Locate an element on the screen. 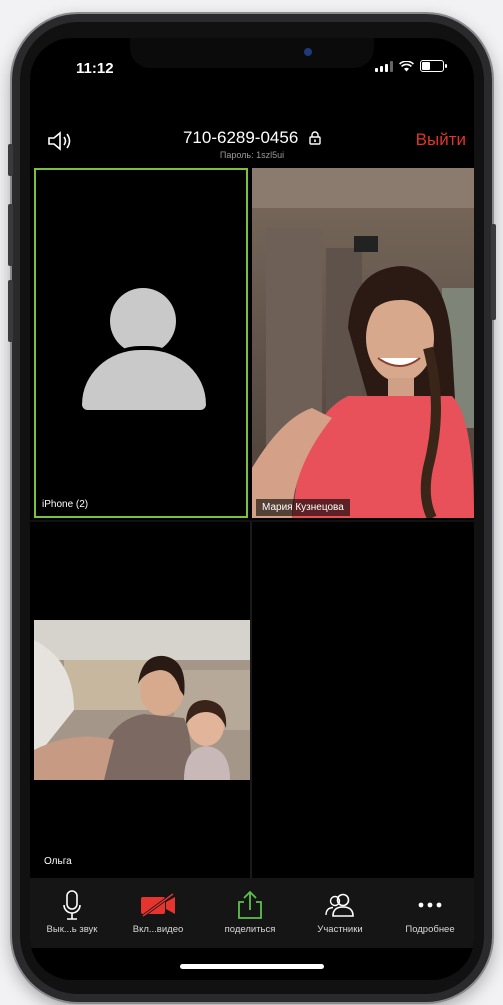 This screenshot has height=1005, width=503. power-button is located at coordinates (493, 272).